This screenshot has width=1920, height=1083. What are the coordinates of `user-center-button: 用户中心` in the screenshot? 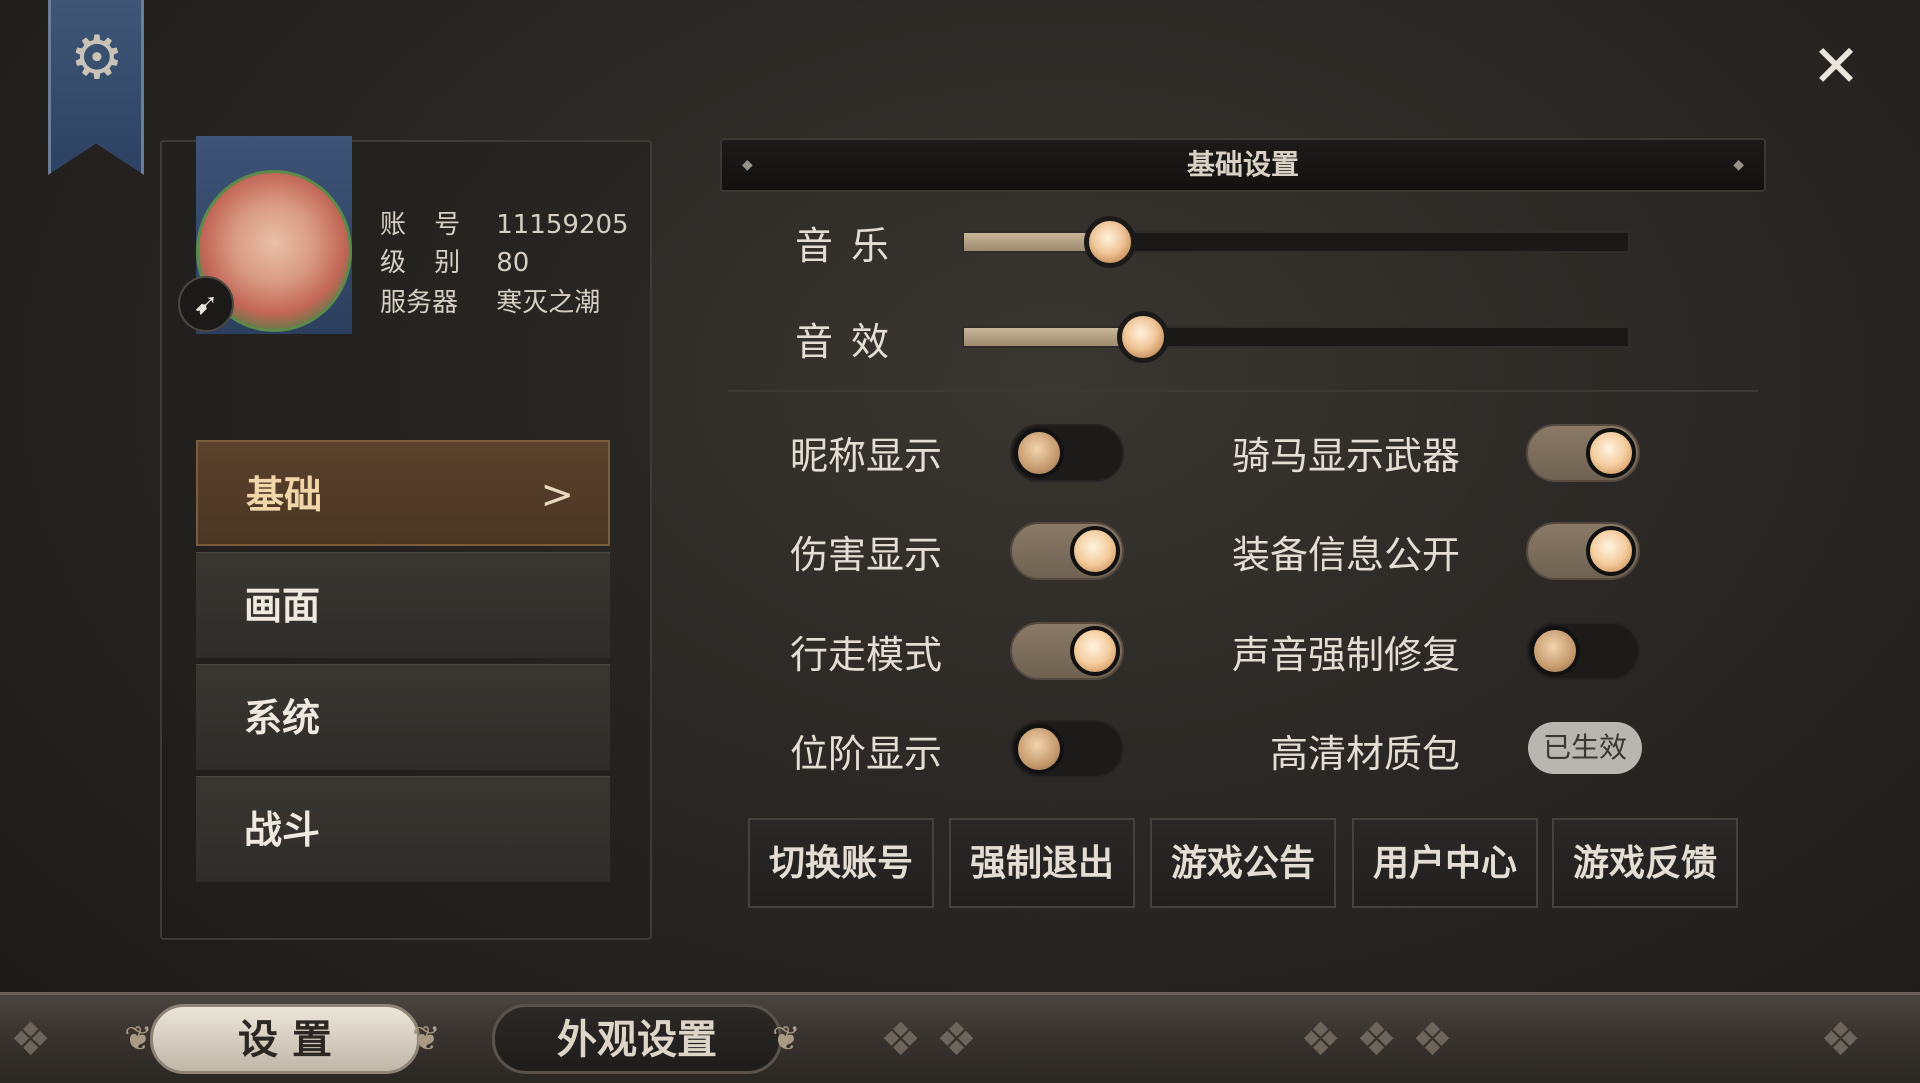 It's located at (1445, 863).